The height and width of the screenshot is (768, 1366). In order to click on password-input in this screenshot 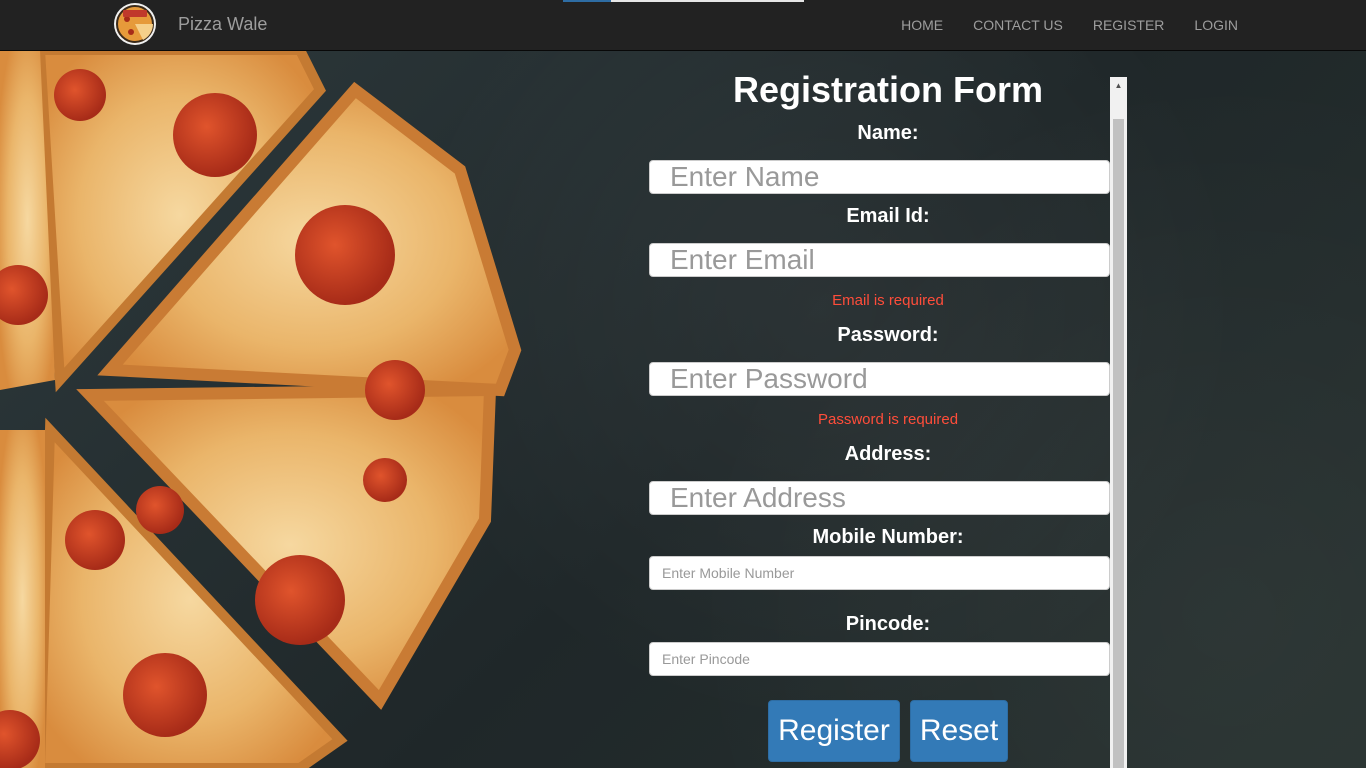, I will do `click(879, 379)`.